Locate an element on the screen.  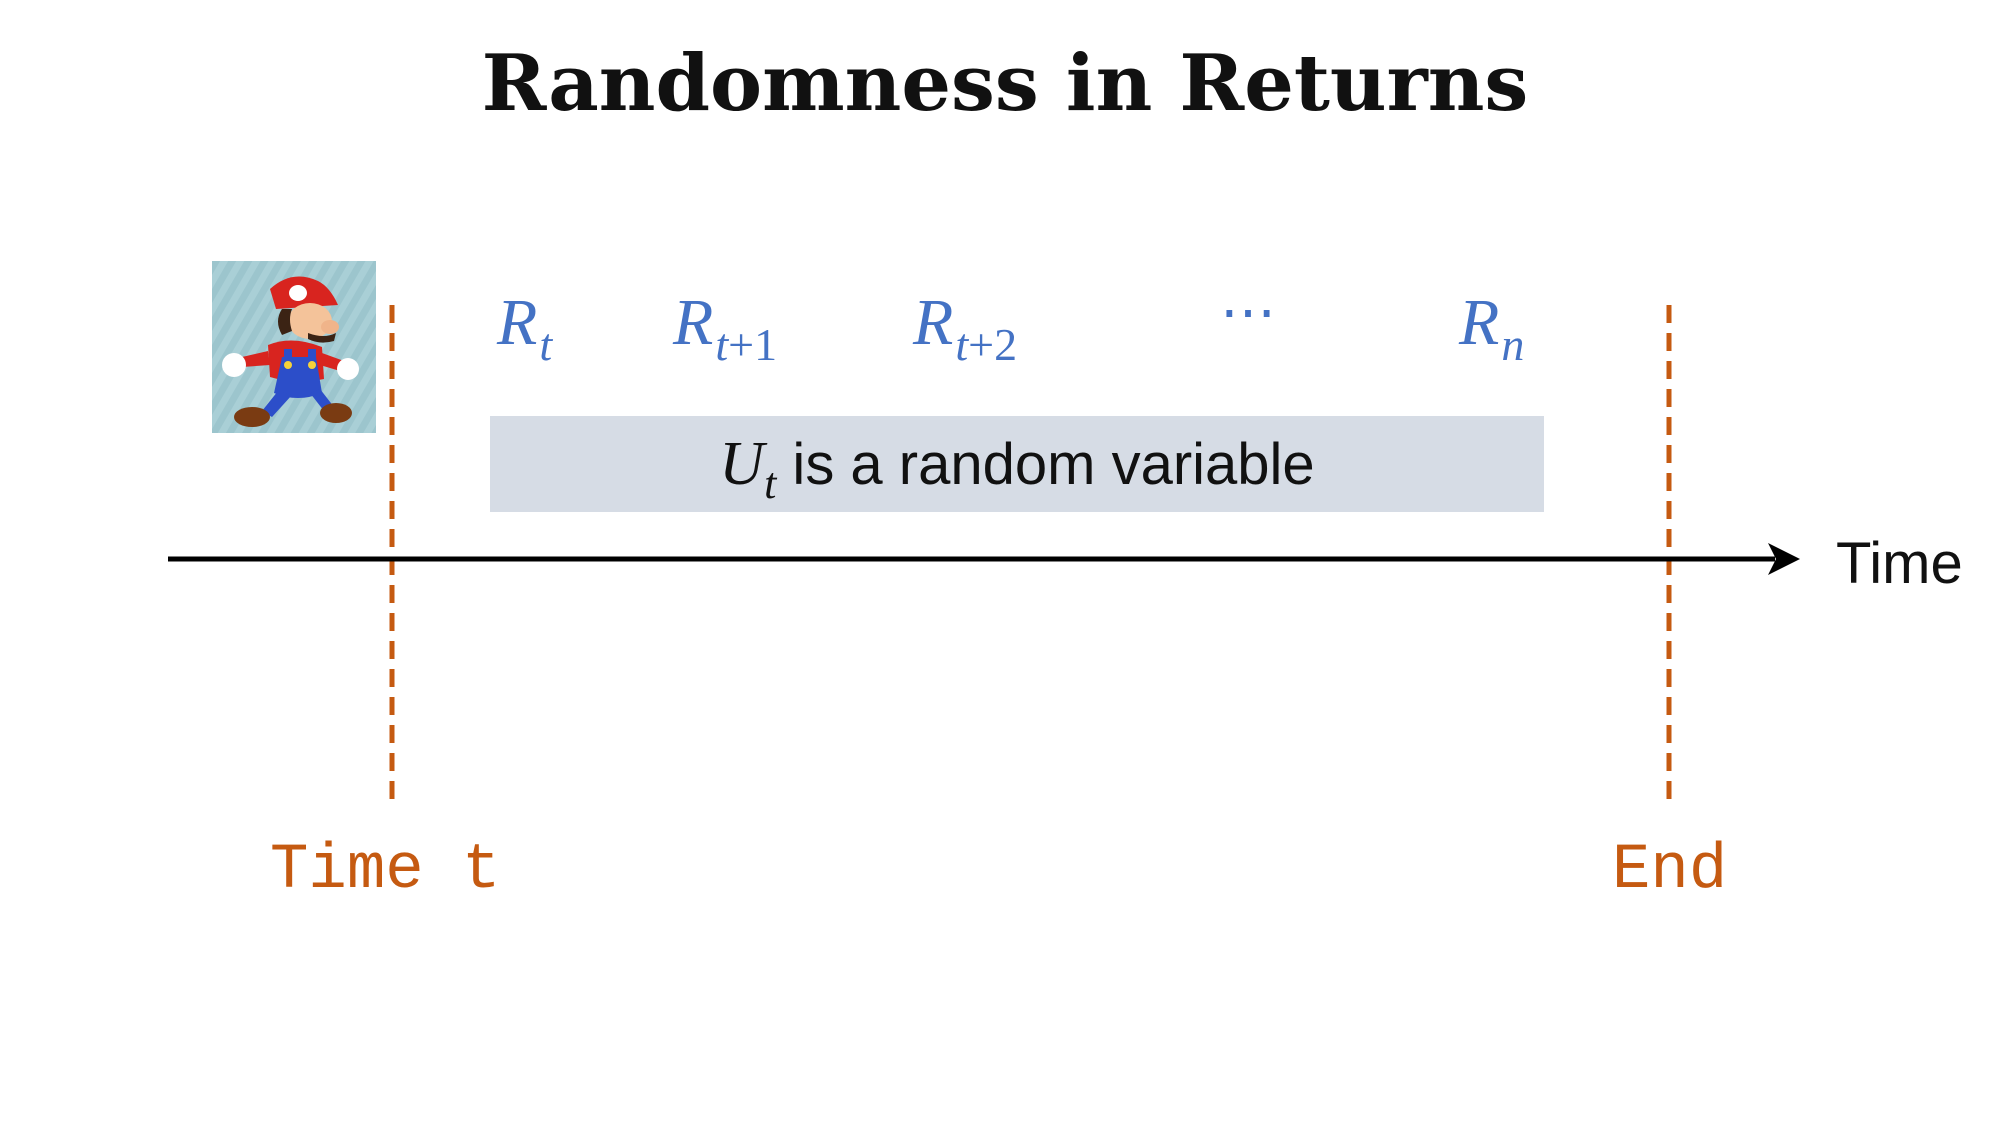
reward-r-t: Rt is located at coordinates (524, 327).